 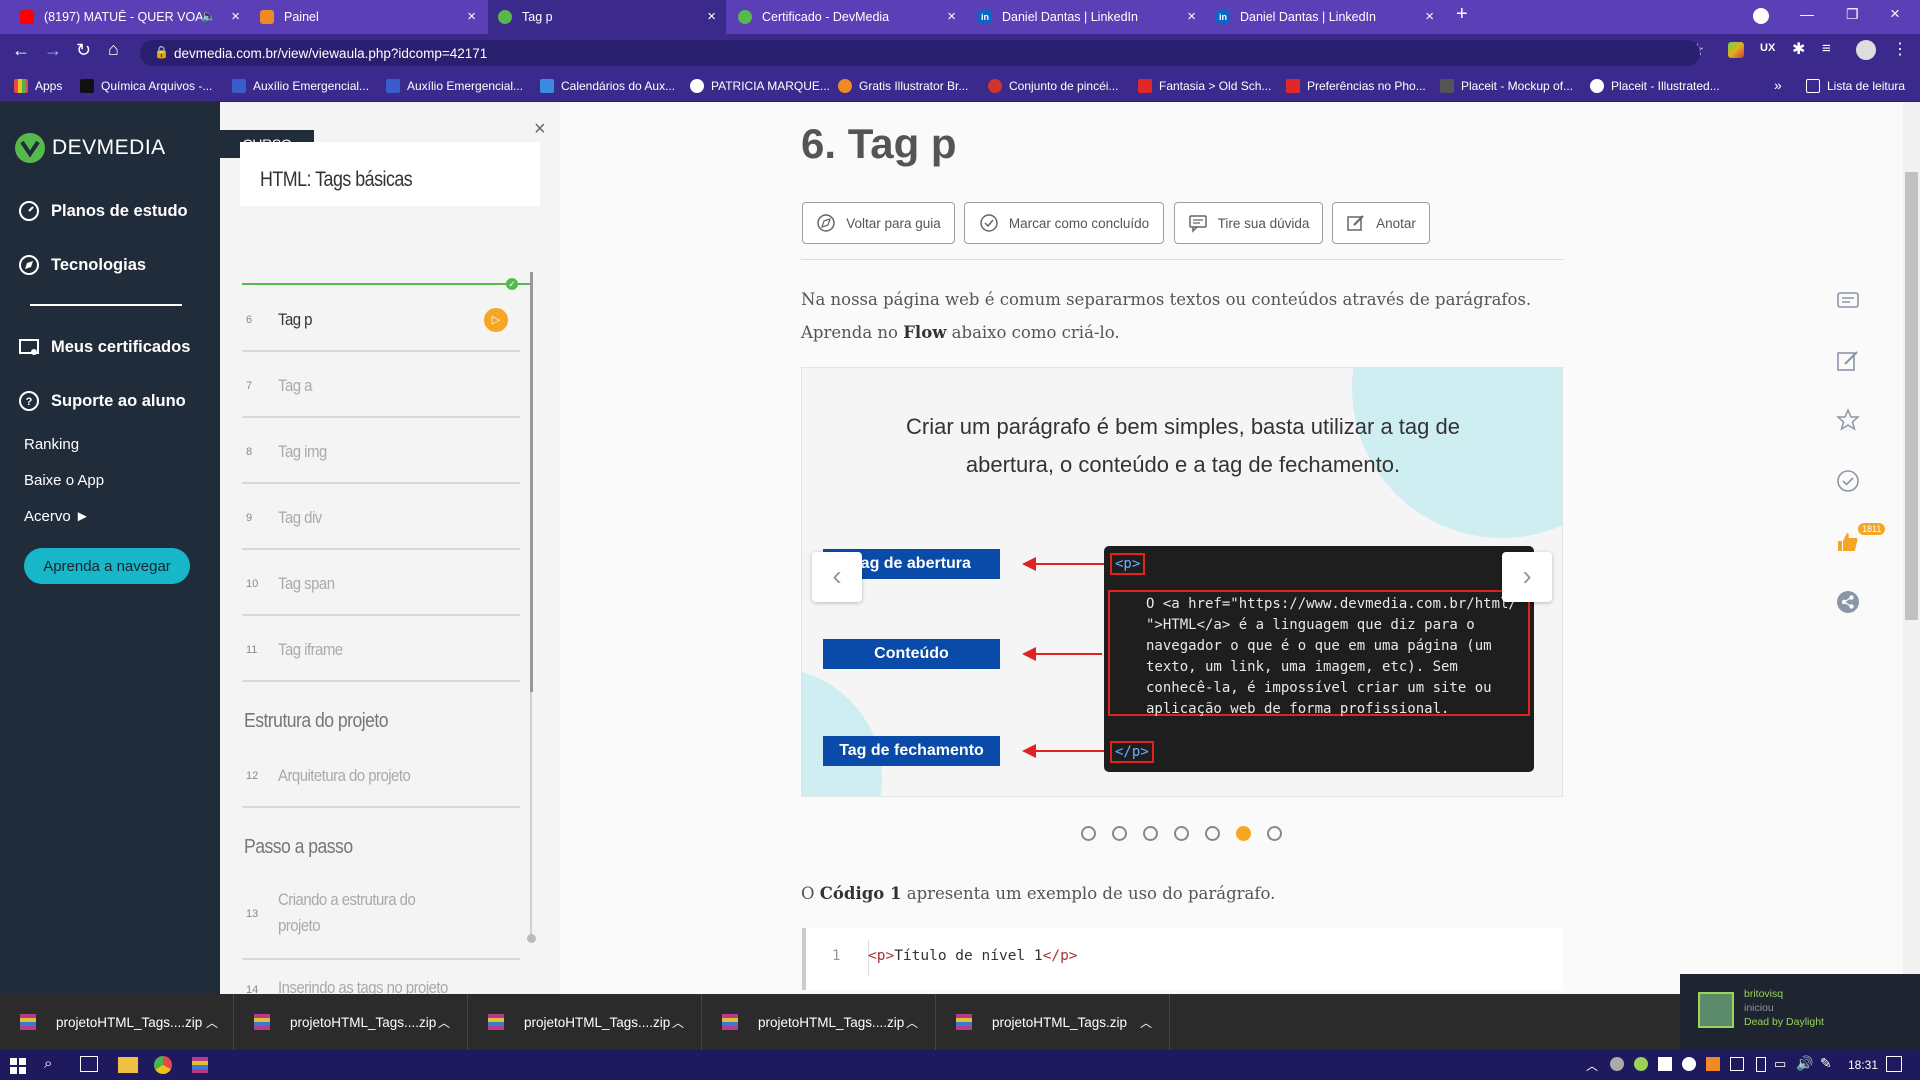 I want to click on menu-icon: ⋮, so click(x=1900, y=49).